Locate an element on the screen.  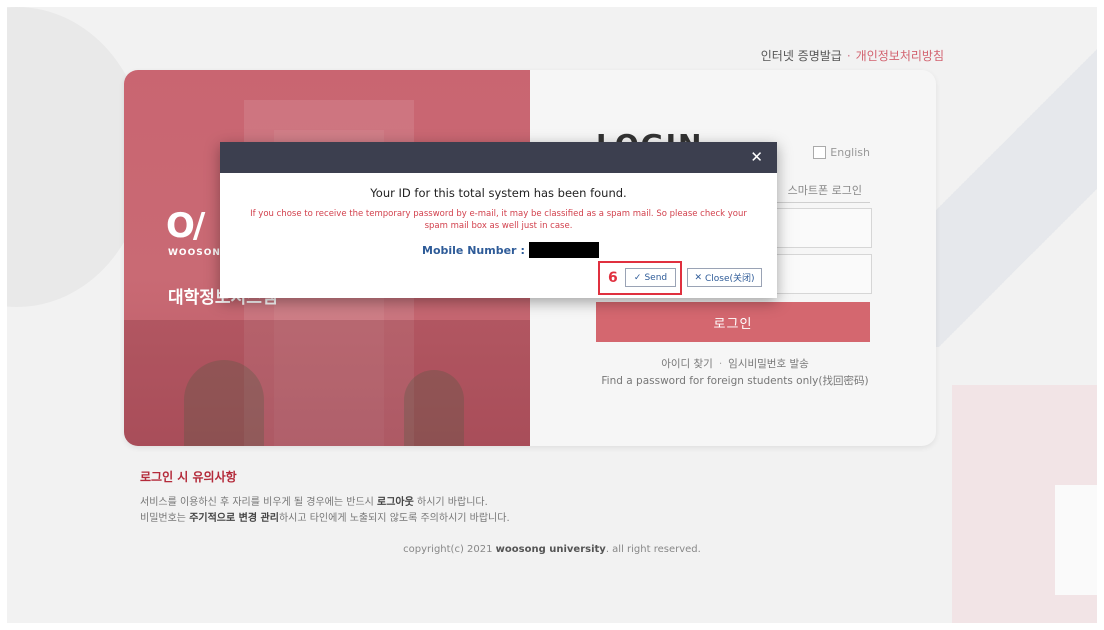
step-number: 6 is located at coordinates (613, 278).